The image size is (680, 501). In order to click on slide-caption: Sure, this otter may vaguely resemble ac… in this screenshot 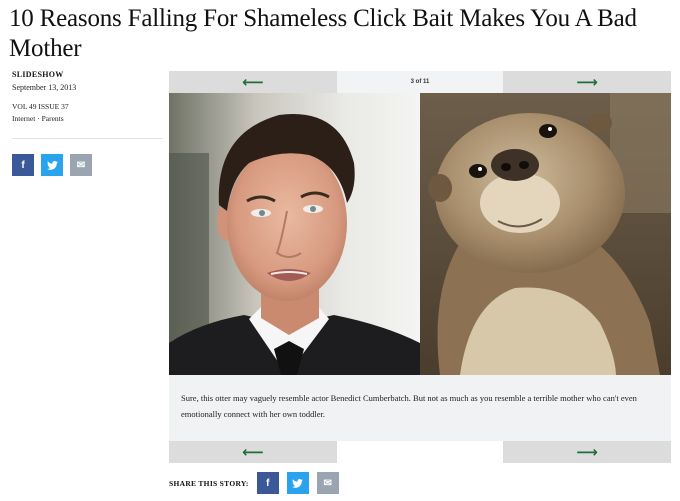, I will do `click(409, 406)`.